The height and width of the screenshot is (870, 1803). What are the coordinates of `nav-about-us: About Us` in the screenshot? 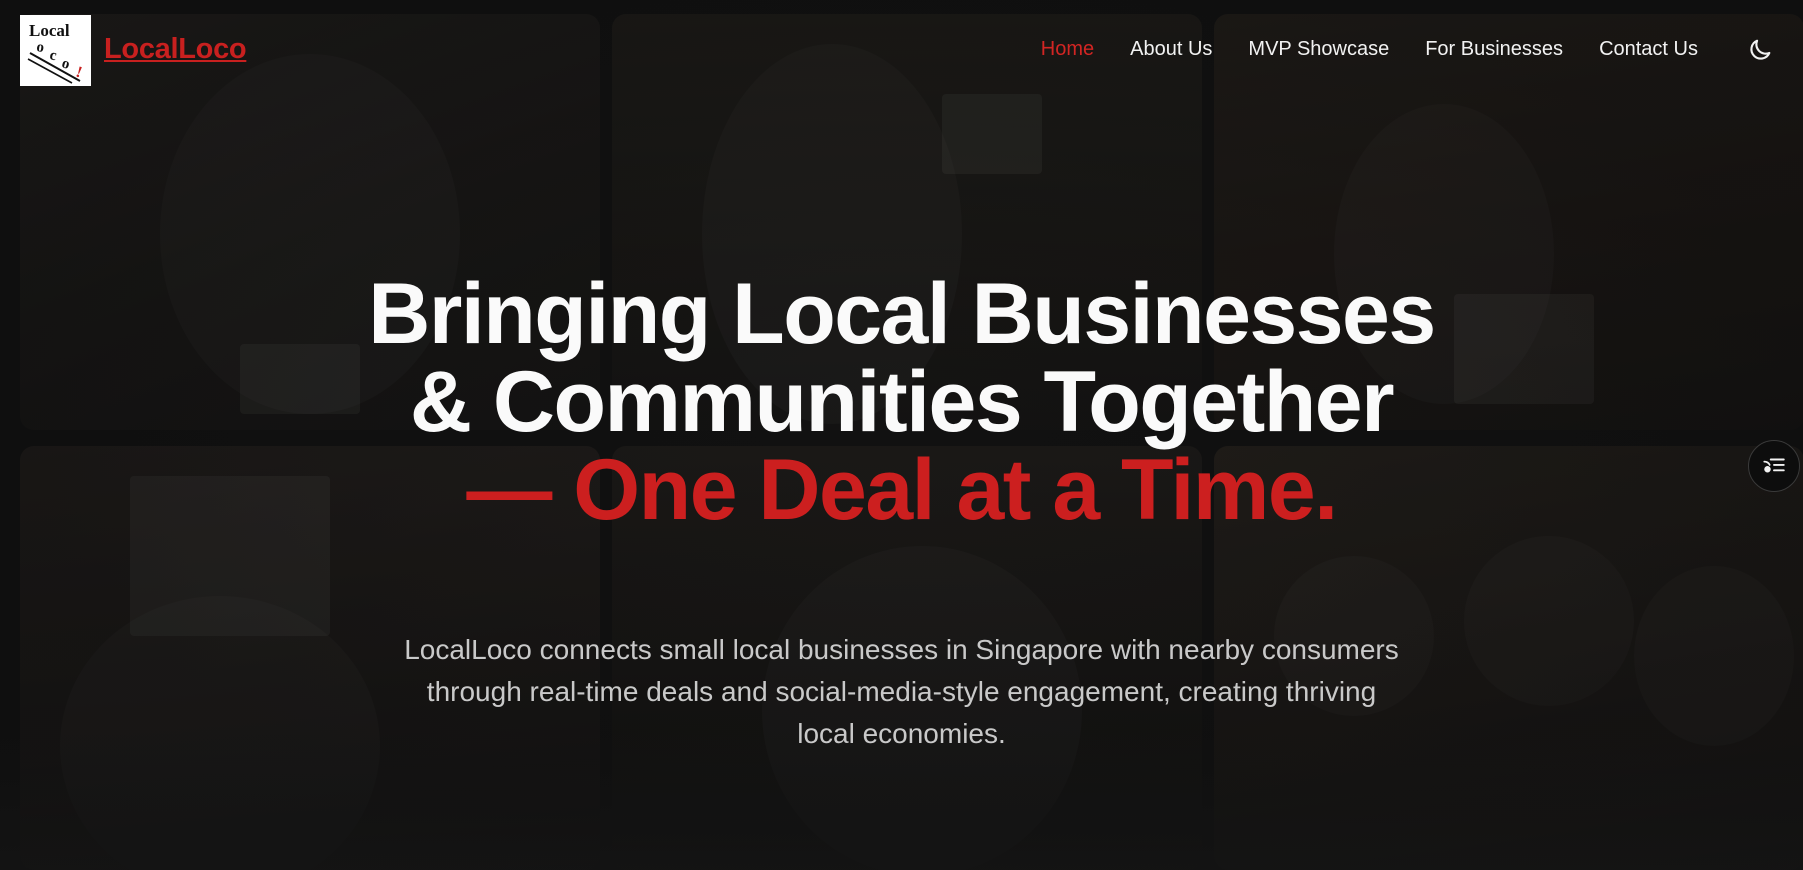 It's located at (1171, 49).